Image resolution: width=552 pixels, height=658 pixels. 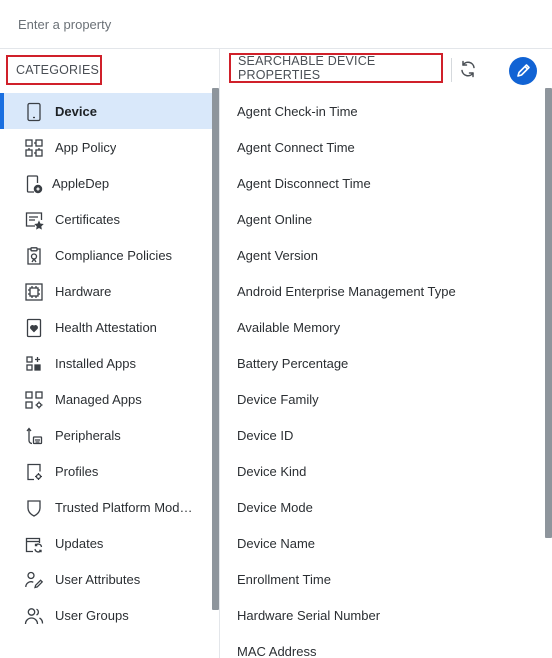 What do you see at coordinates (34, 220) in the screenshot?
I see `certificate-icon` at bounding box center [34, 220].